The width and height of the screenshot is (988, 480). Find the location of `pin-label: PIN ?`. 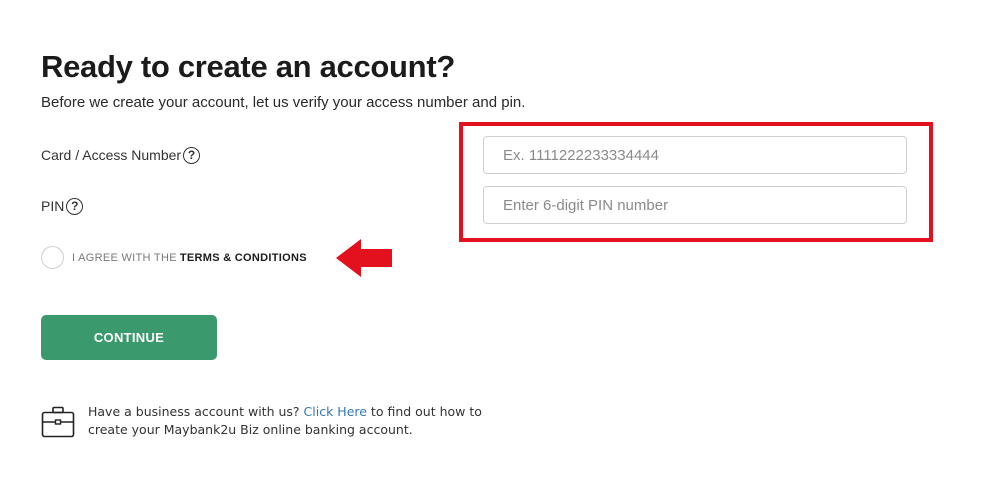

pin-label: PIN ? is located at coordinates (62, 206).